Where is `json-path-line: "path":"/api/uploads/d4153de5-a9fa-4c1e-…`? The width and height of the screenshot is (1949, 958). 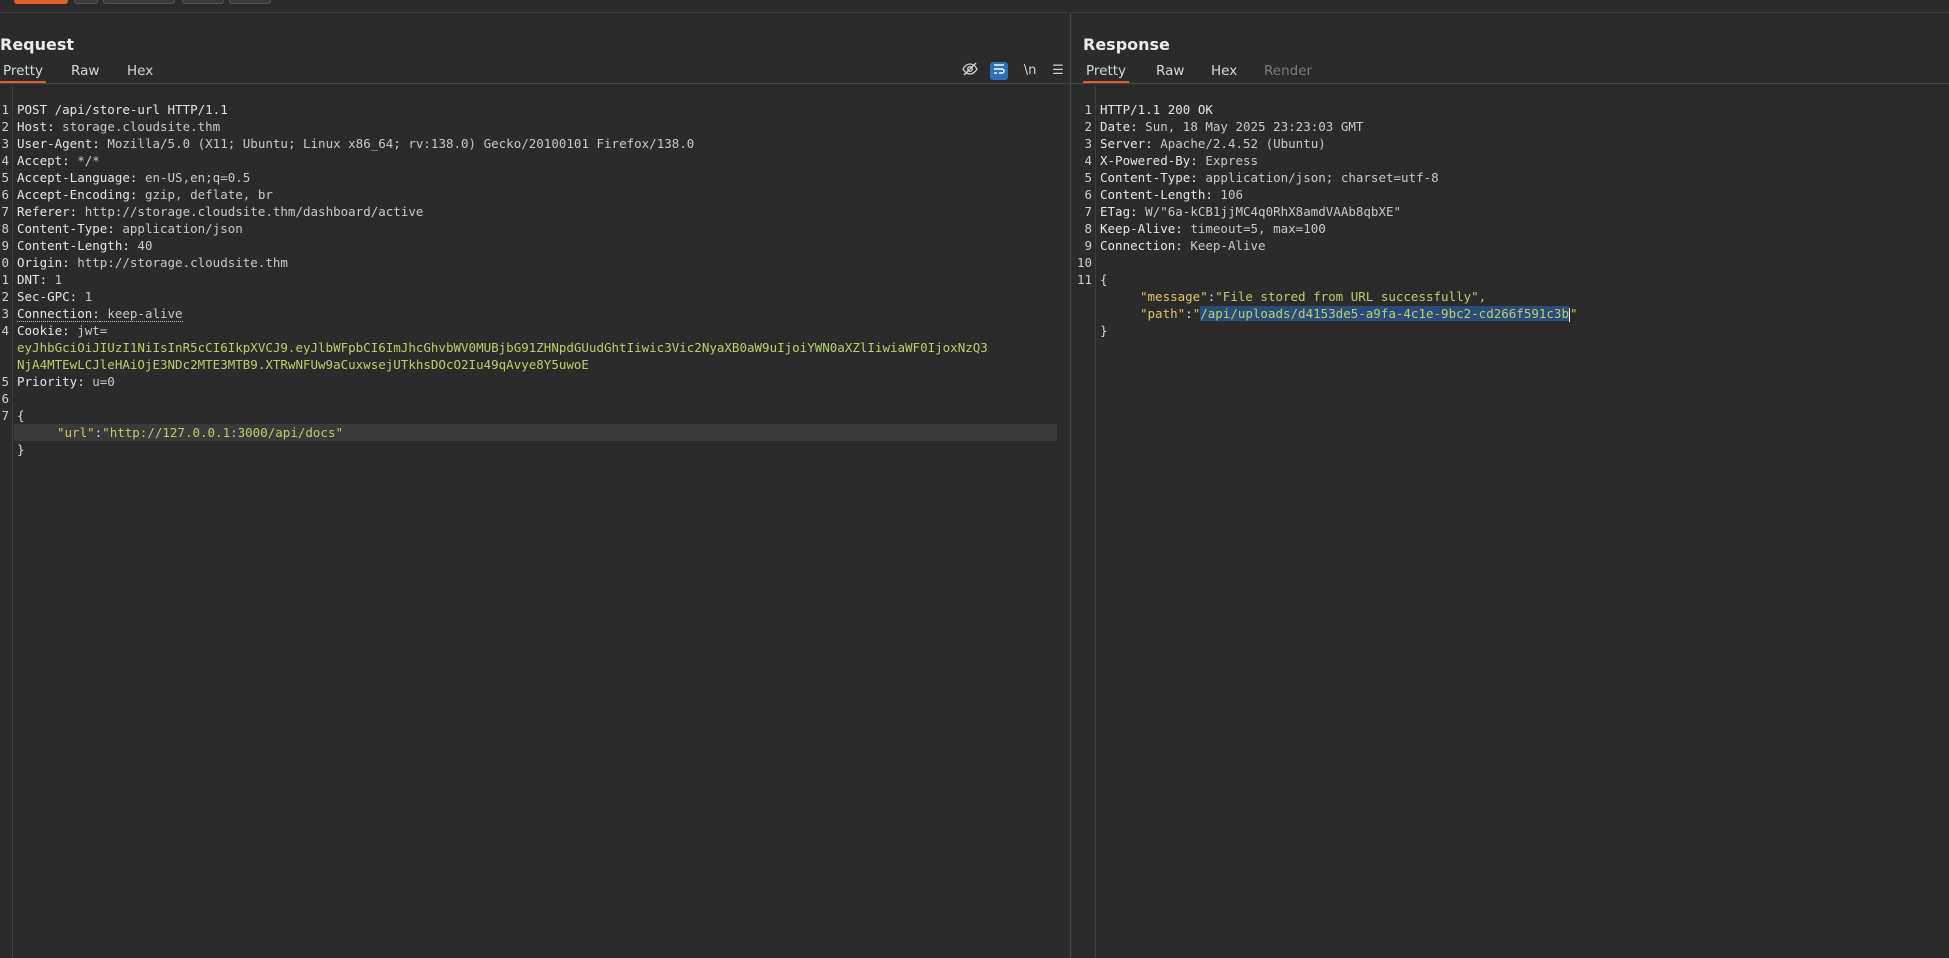
json-path-line: "path":"/api/uploads/d4153de5-a9fa-4c1e-… is located at coordinates (1359, 314).